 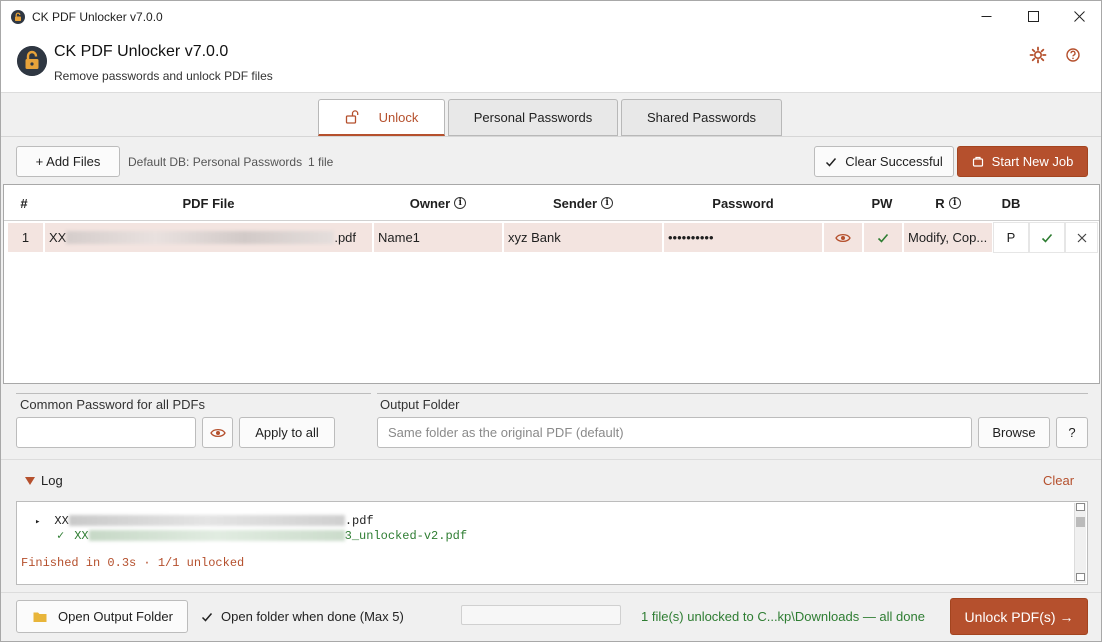 I want to click on browse-button: Browse, so click(x=1014, y=432).